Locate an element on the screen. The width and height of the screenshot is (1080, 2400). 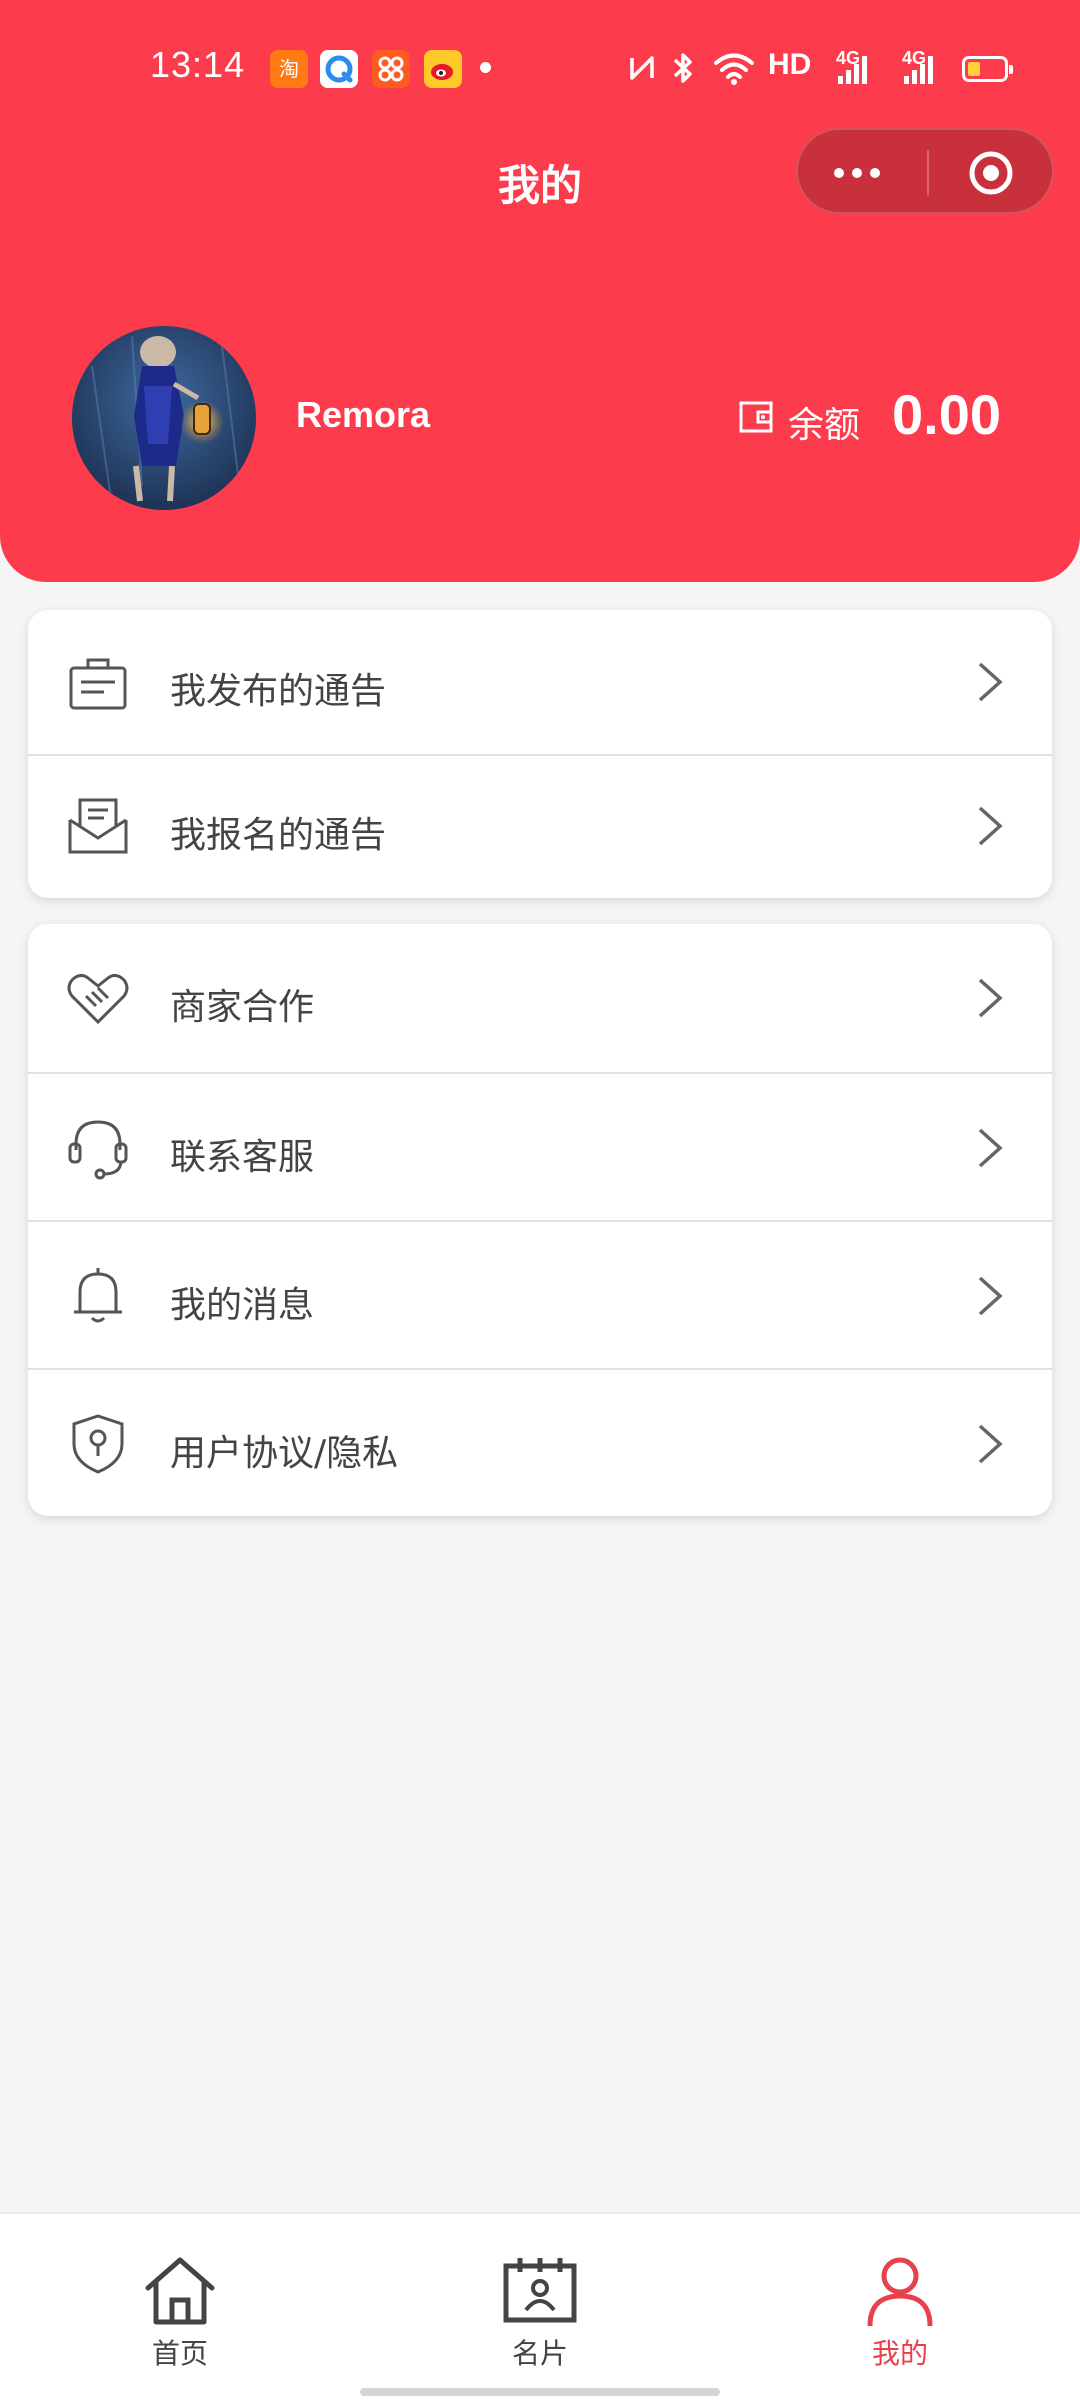
menu-item-label: 我报名的通告 is located at coordinates (278, 835).